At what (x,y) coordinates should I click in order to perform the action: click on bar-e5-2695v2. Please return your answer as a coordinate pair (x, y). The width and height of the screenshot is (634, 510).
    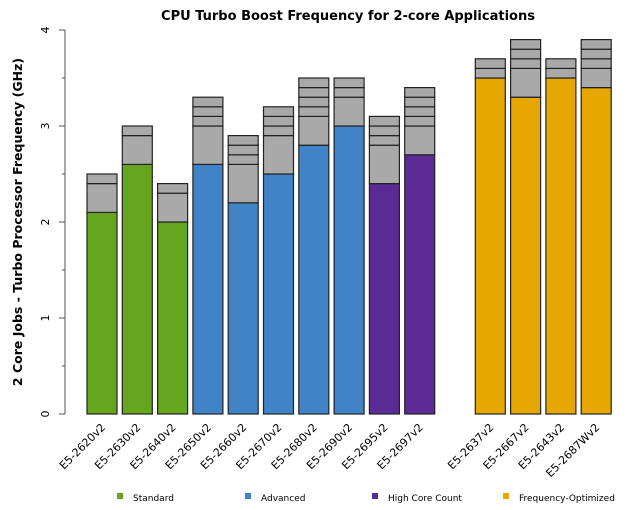
    Looking at the image, I should click on (384, 265).